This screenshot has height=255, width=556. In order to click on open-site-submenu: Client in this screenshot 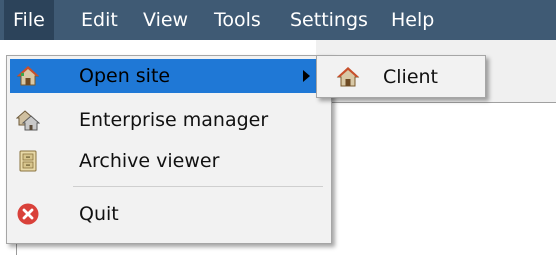, I will do `click(401, 76)`.